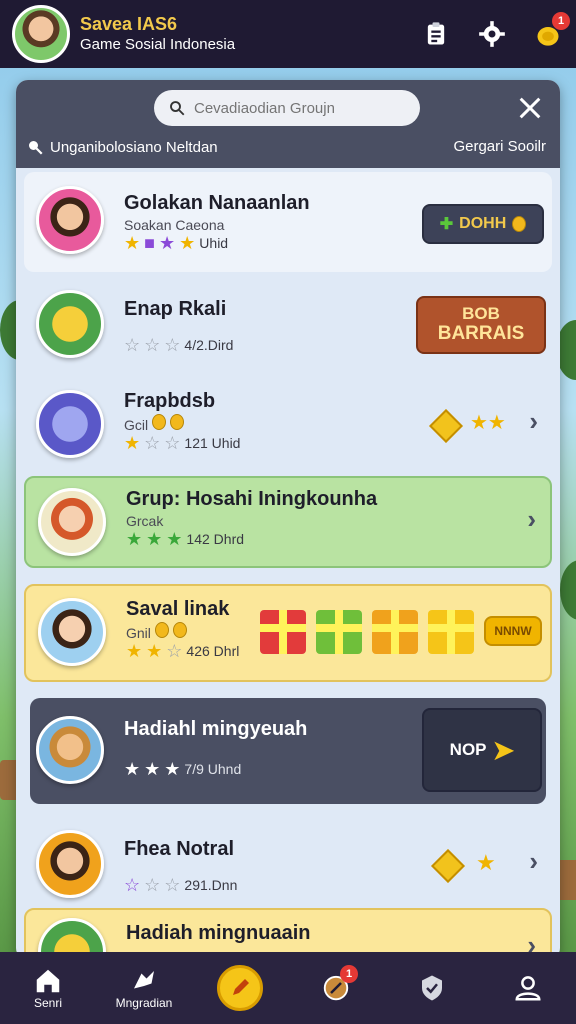 Image resolution: width=576 pixels, height=1024 pixels. What do you see at coordinates (251, 539) in the screenshot?
I see `row-meta: ★ ★ ★ 142 Dhrd` at bounding box center [251, 539].